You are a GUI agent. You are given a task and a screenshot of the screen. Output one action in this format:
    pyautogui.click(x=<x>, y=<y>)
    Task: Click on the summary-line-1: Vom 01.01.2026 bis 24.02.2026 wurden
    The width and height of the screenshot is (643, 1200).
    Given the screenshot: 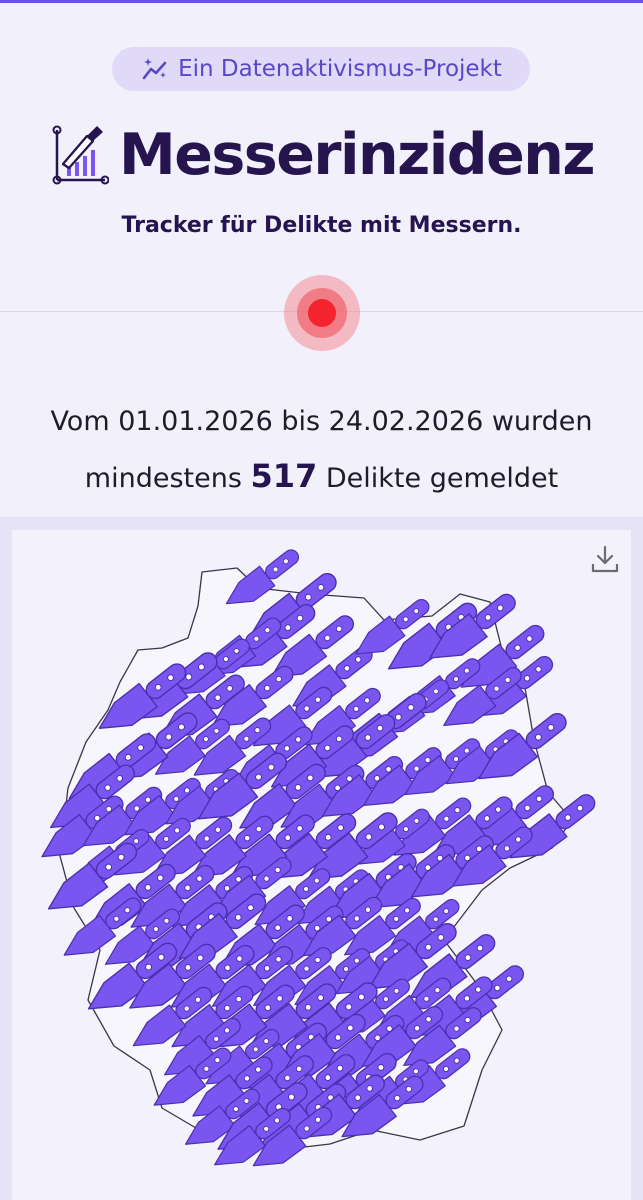 What is the action you would take?
    pyautogui.click(x=321, y=422)
    